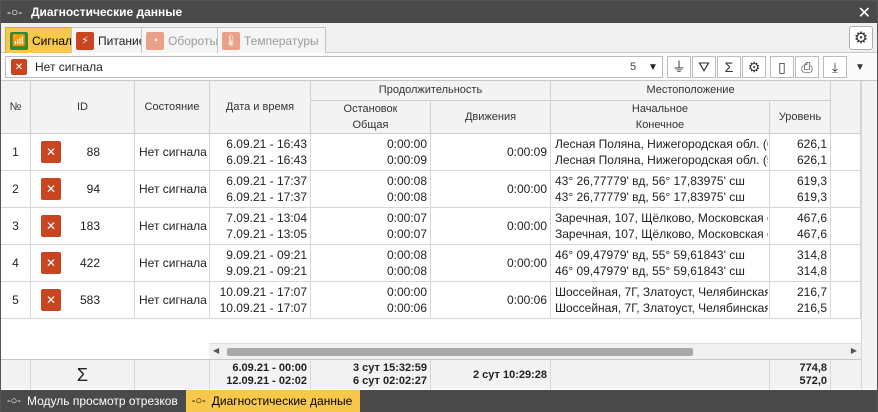 This screenshot has height=412, width=878. Describe the element at coordinates (835, 67) in the screenshot. I see `export-button: ⤓` at that location.